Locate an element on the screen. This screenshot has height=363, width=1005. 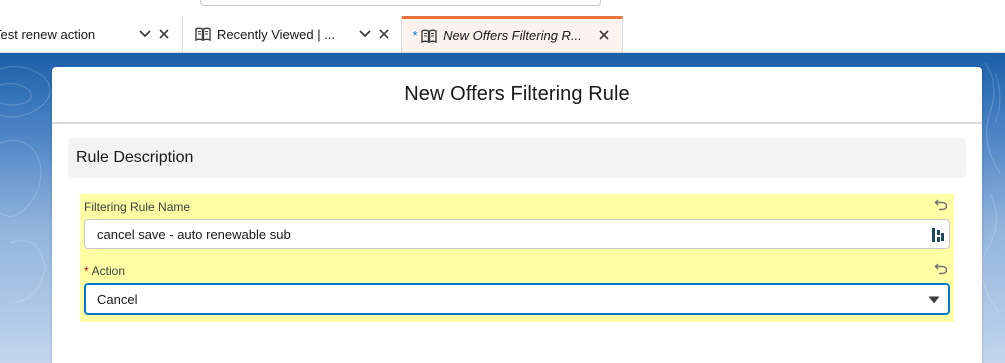
modal-header: New Offers Filtering Rule is located at coordinates (517, 95).